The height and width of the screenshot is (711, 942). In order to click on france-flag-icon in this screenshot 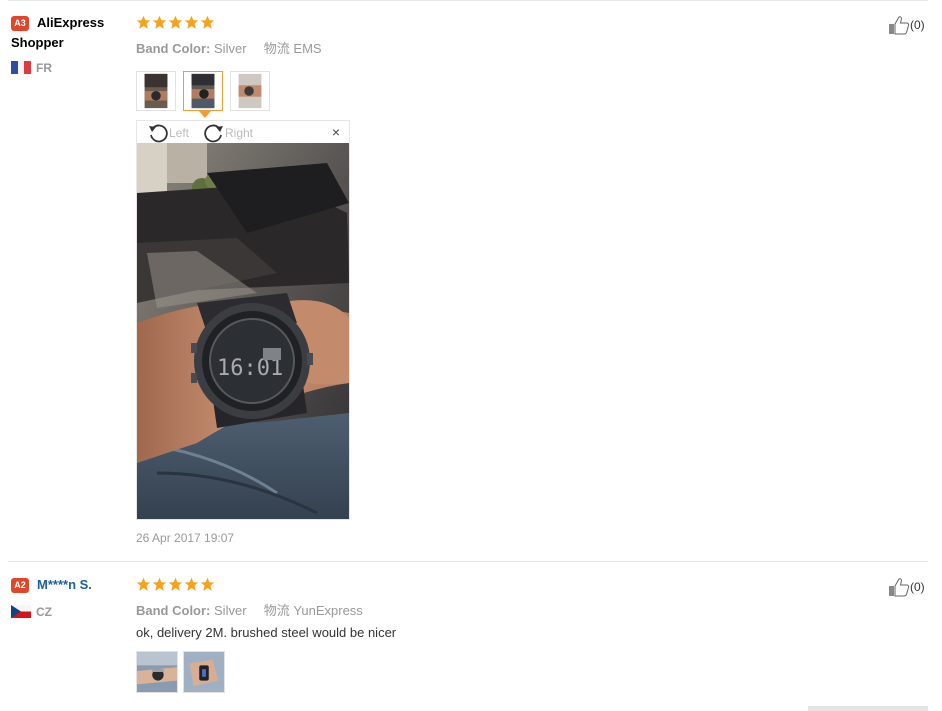, I will do `click(21, 67)`.